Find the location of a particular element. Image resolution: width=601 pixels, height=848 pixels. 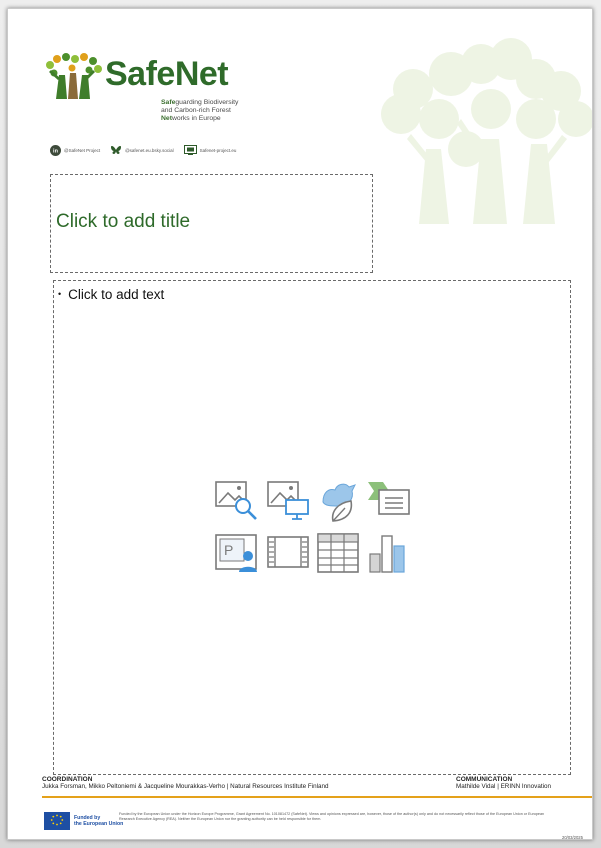

picture-icon is located at coordinates (289, 500).